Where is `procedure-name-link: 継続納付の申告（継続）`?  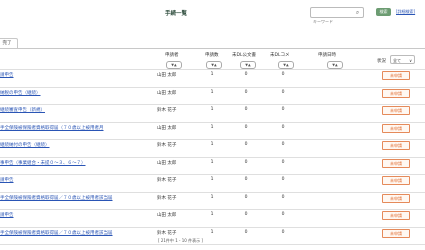 procedure-name-link: 継続納付の申告（継続） is located at coordinates (75, 145).